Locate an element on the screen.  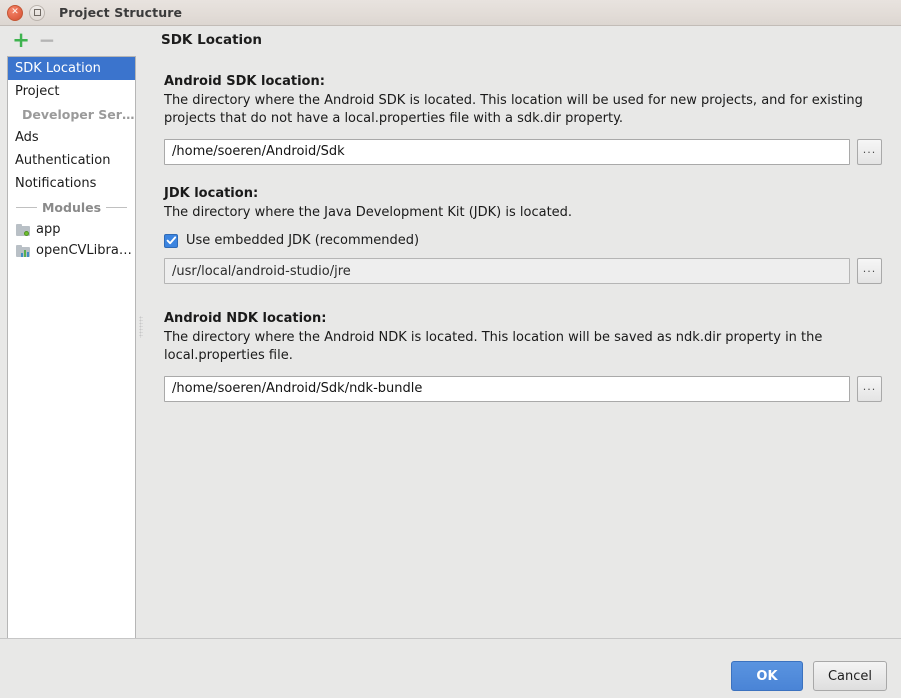
modules-separator: Modules is located at coordinates (71, 207).